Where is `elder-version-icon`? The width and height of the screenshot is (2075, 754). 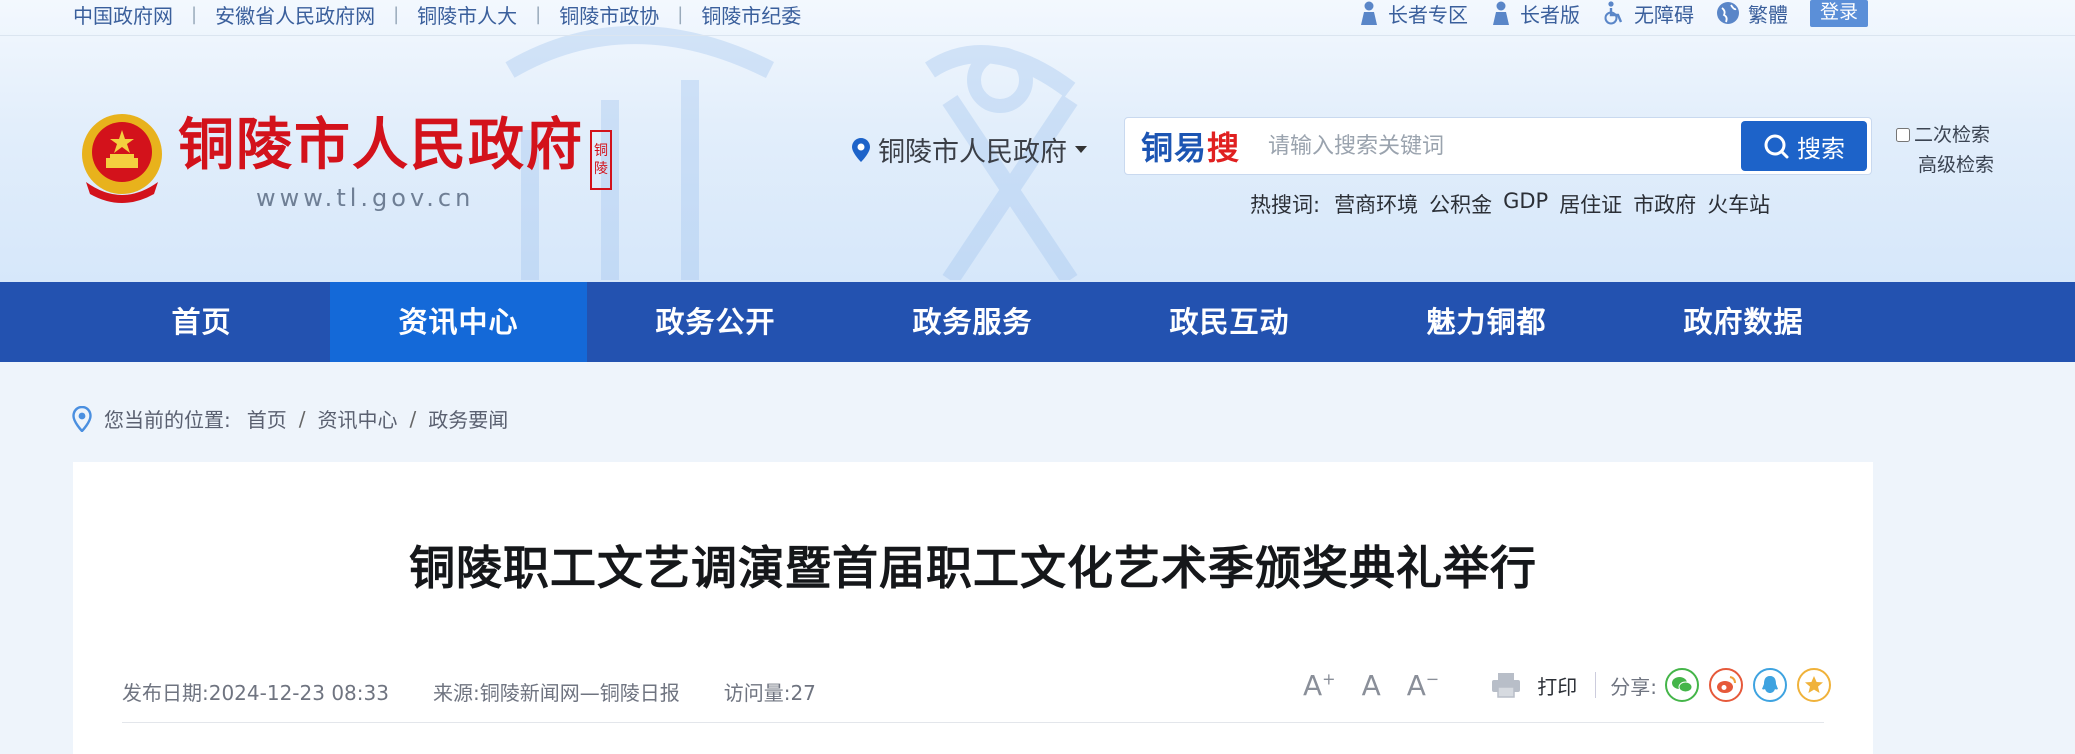 elder-version-icon is located at coordinates (1501, 13).